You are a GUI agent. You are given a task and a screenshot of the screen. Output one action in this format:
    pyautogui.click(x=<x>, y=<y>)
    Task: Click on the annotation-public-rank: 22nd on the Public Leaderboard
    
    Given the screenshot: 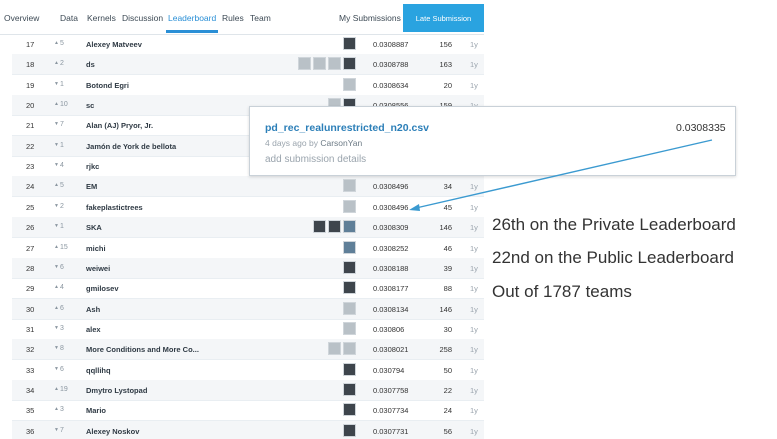 What is the action you would take?
    pyautogui.click(x=613, y=257)
    